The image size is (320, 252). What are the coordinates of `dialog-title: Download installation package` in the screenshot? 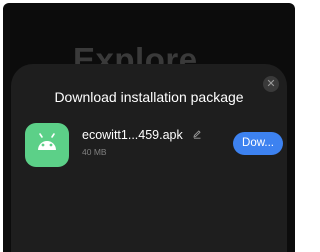 It's located at (149, 97).